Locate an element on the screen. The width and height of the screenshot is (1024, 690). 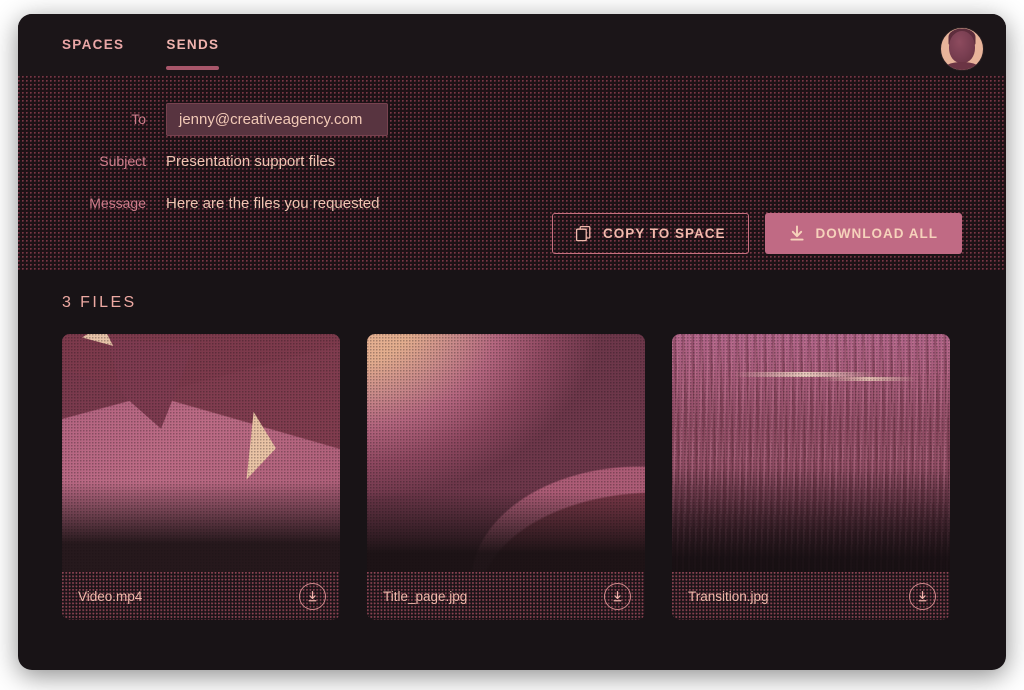
file-name: Video.mp4 is located at coordinates (110, 596).